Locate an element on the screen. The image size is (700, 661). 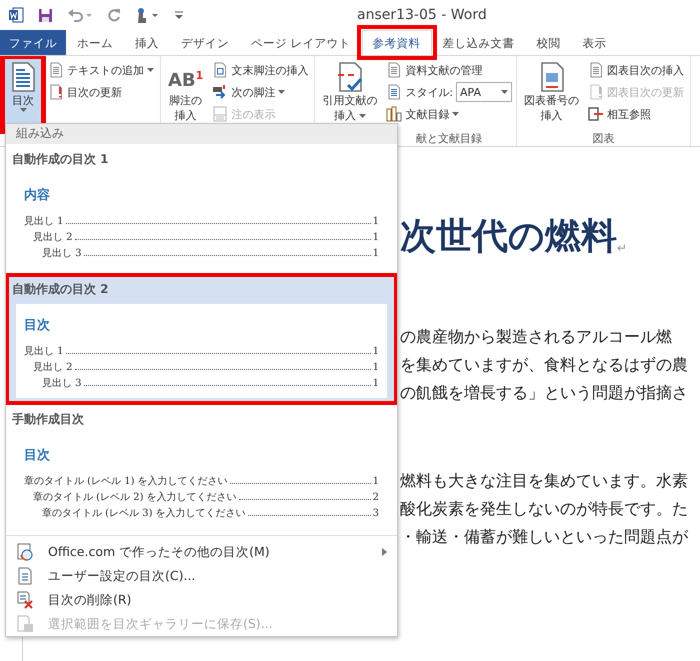
style-dropdown: APA is located at coordinates (484, 92).